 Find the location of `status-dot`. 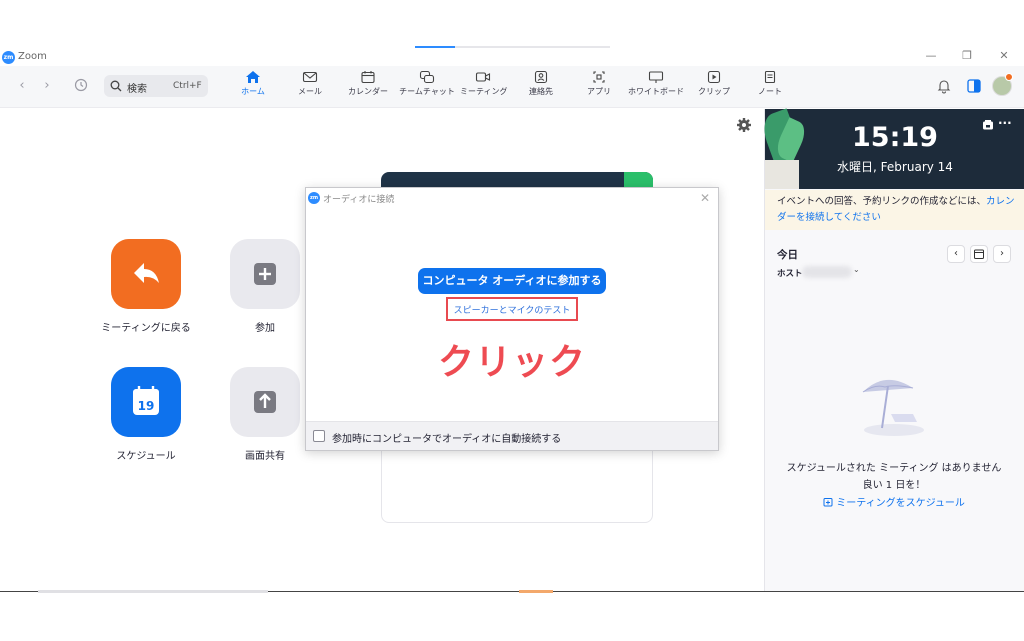

status-dot is located at coordinates (1009, 77).